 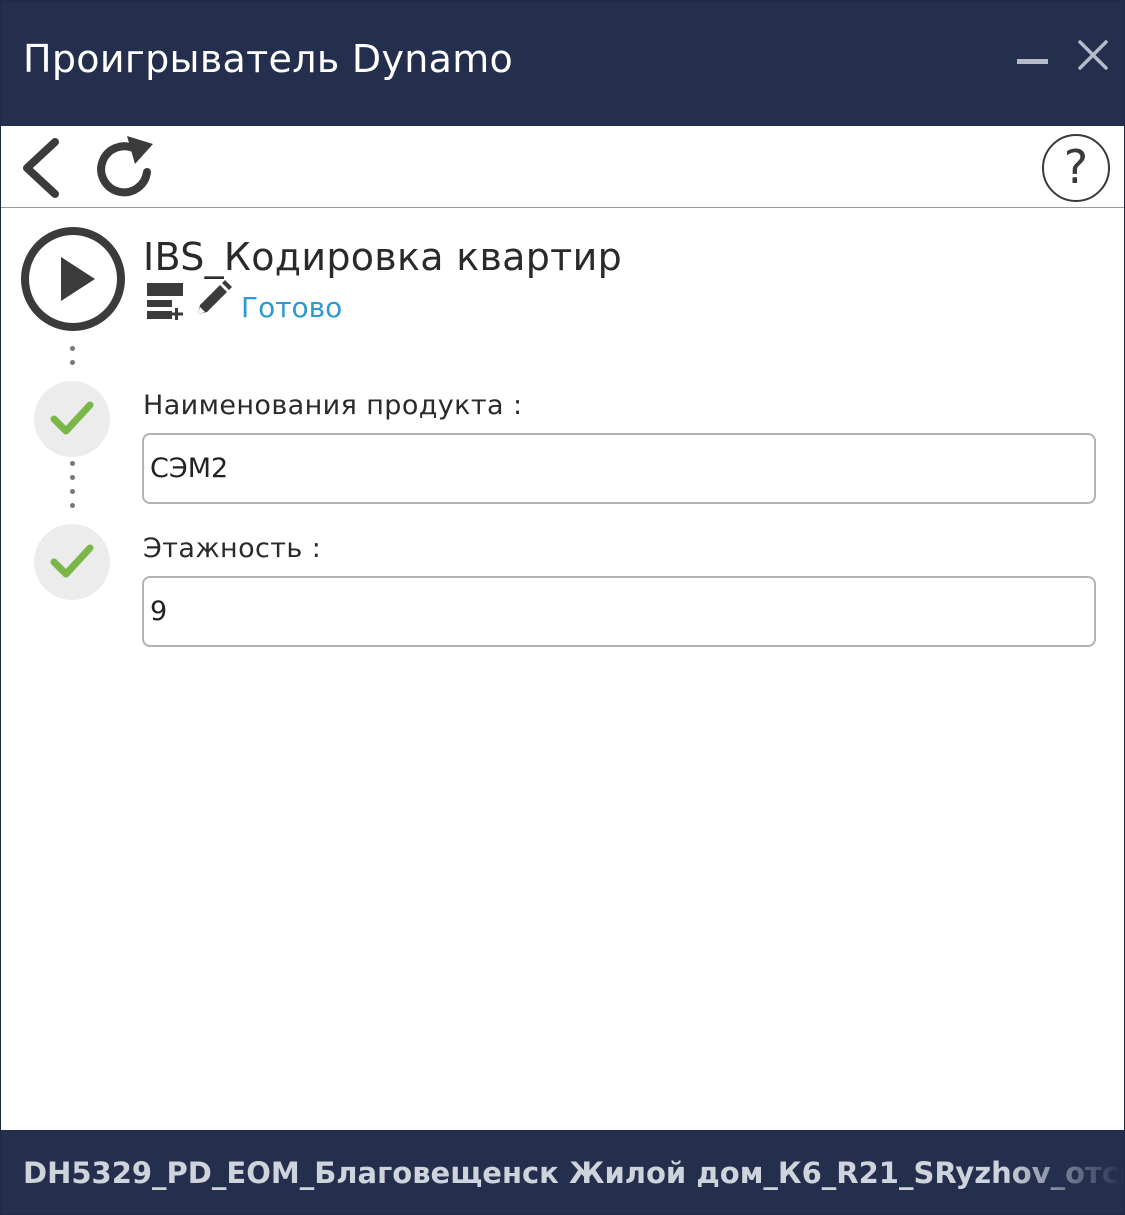 I want to click on product-name-input, so click(x=619, y=468).